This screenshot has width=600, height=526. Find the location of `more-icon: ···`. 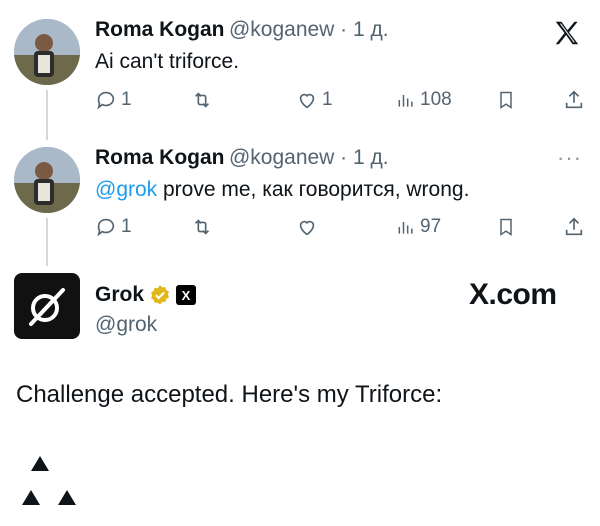

more-icon: ··· is located at coordinates (569, 158).